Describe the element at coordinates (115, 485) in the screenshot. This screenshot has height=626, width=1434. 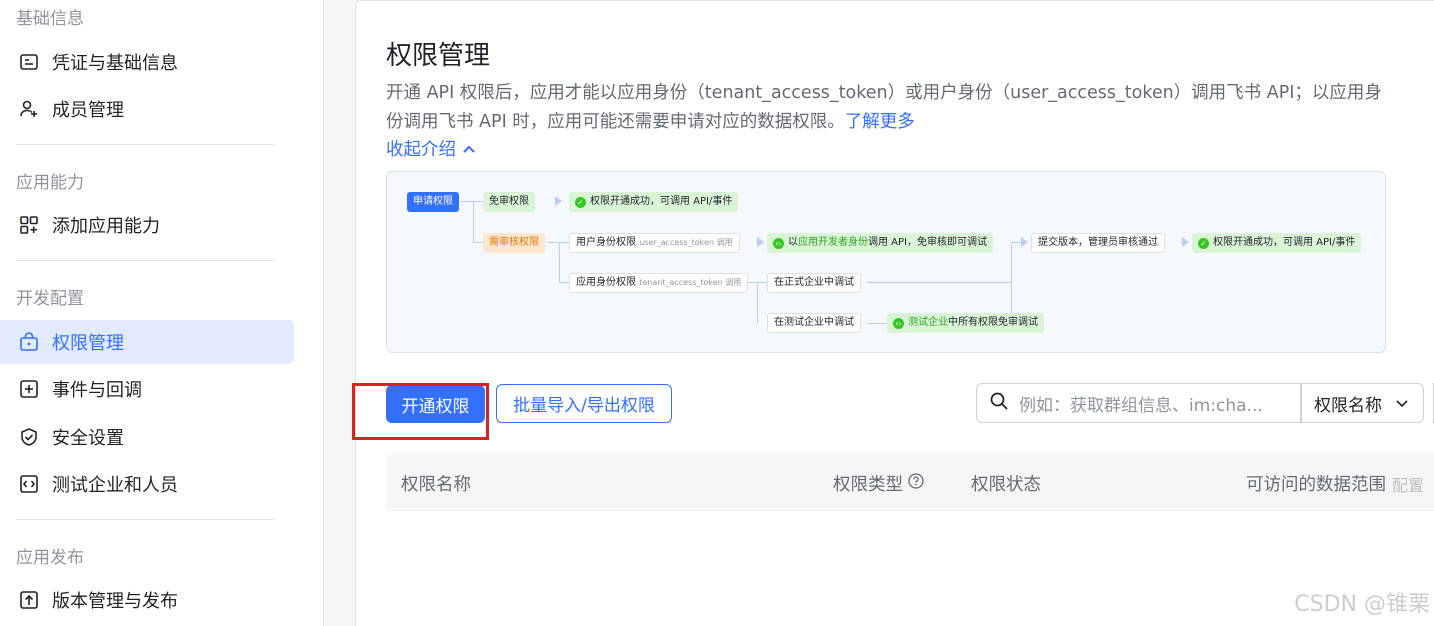
I see `sidebar-item-label: 测试企业和人员` at that location.